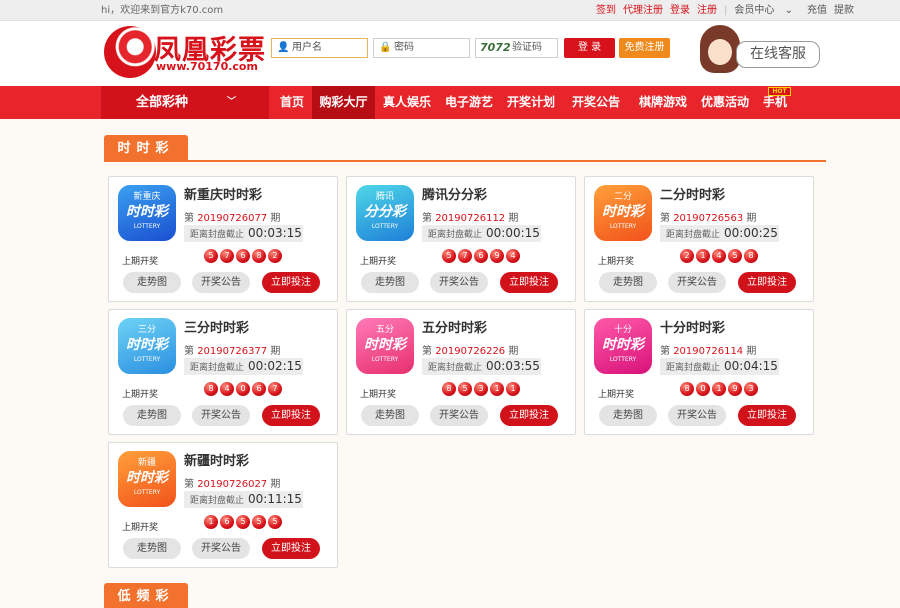 The width and height of the screenshot is (900, 608). Describe the element at coordinates (644, 48) in the screenshot. I see `free-register-button: 免费注册` at that location.